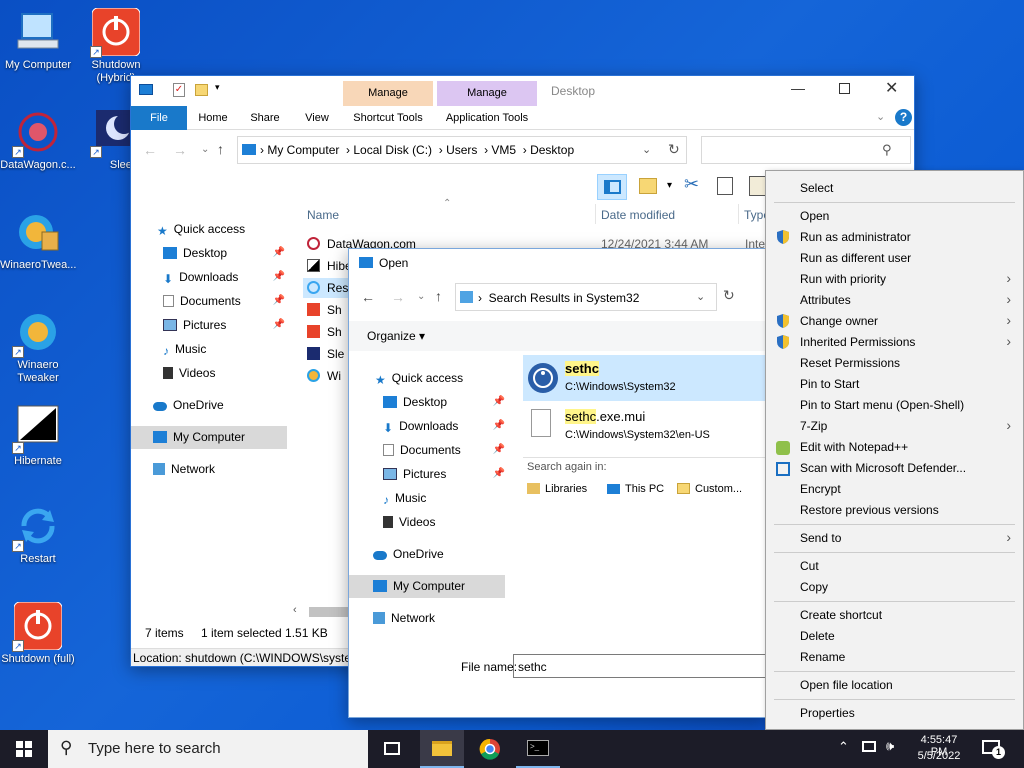 The image size is (1024, 768). I want to click on start-button, so click(24, 749).